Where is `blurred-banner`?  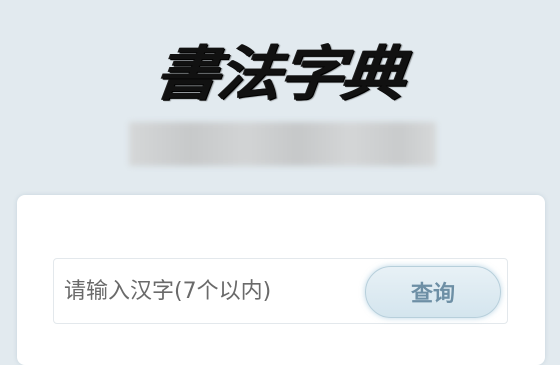 blurred-banner is located at coordinates (282, 144).